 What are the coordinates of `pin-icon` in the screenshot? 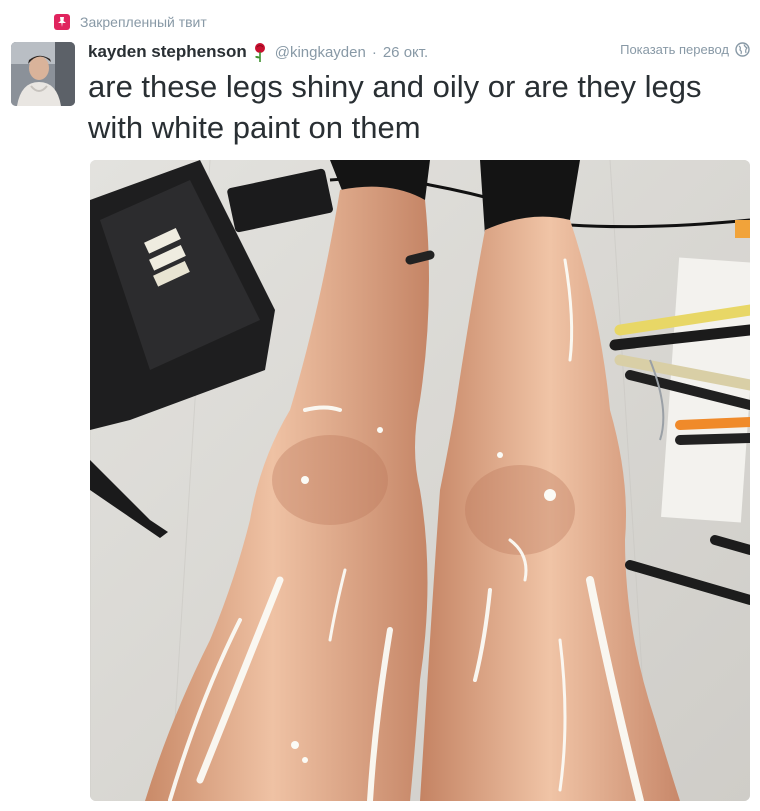 It's located at (62, 22).